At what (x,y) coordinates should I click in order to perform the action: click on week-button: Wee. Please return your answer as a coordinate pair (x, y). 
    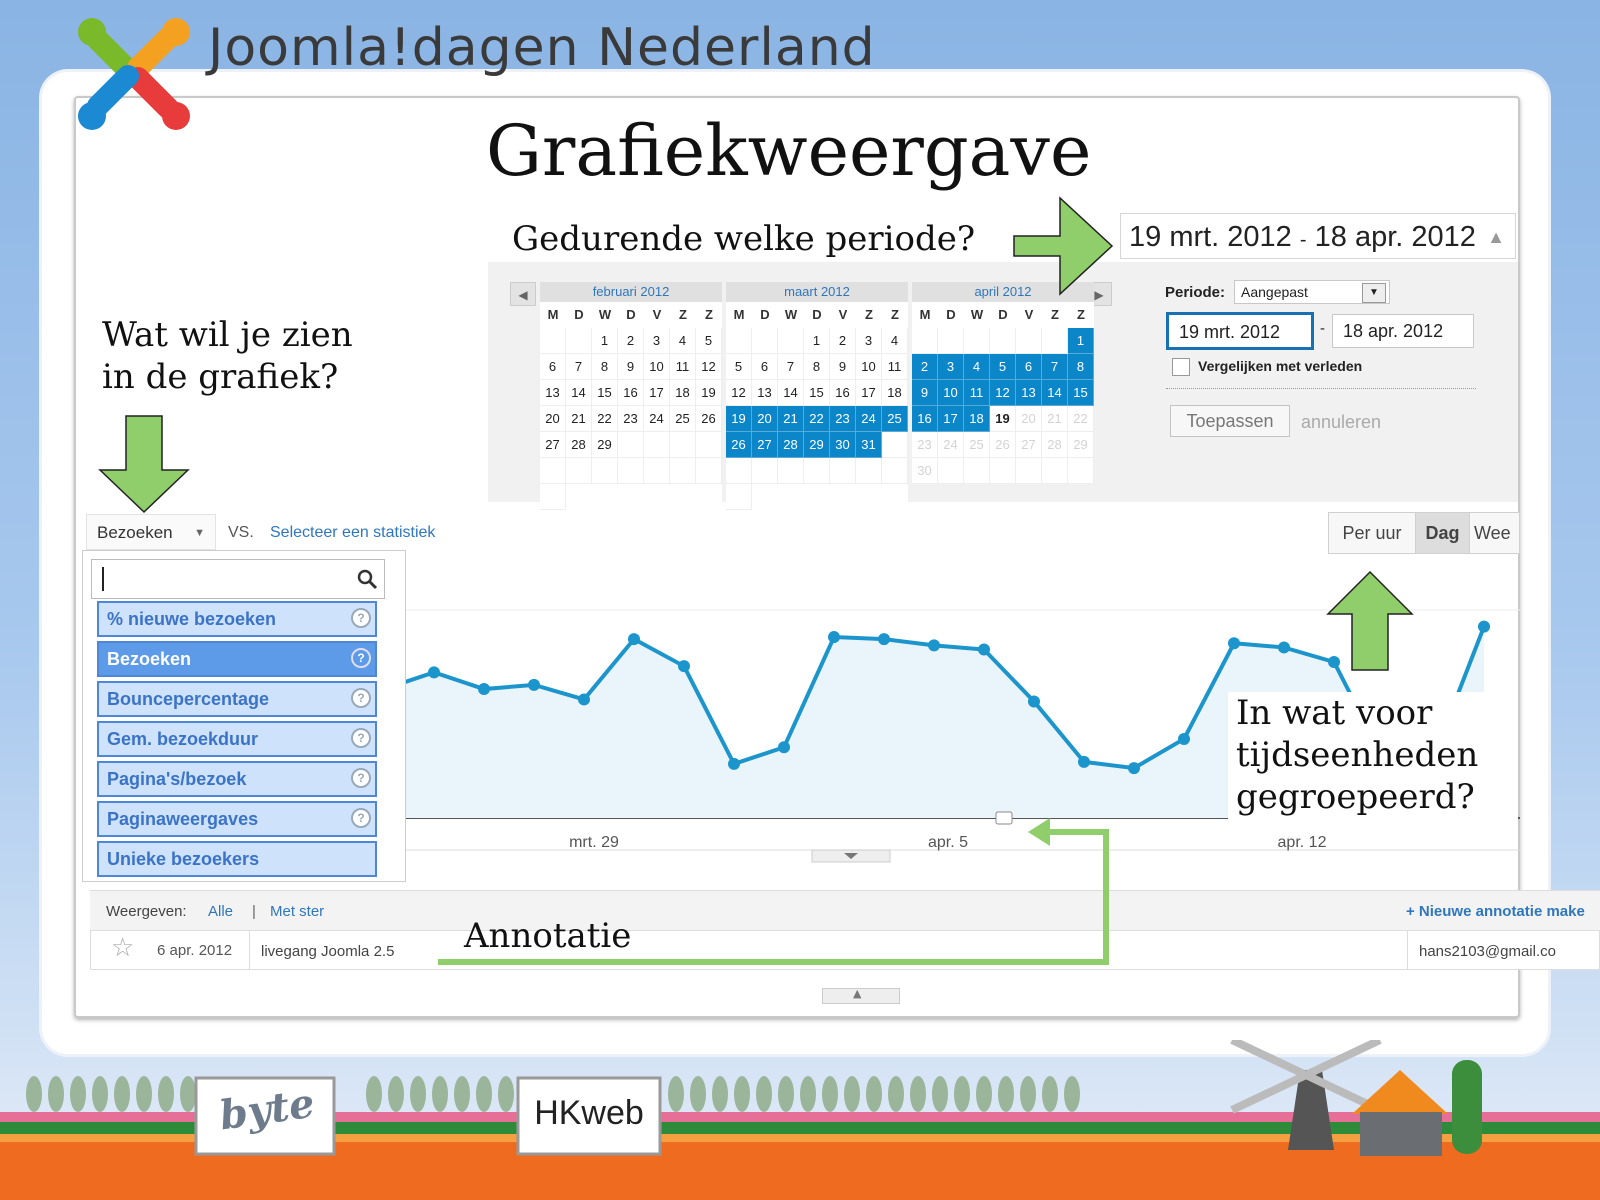
    Looking at the image, I should click on (1494, 533).